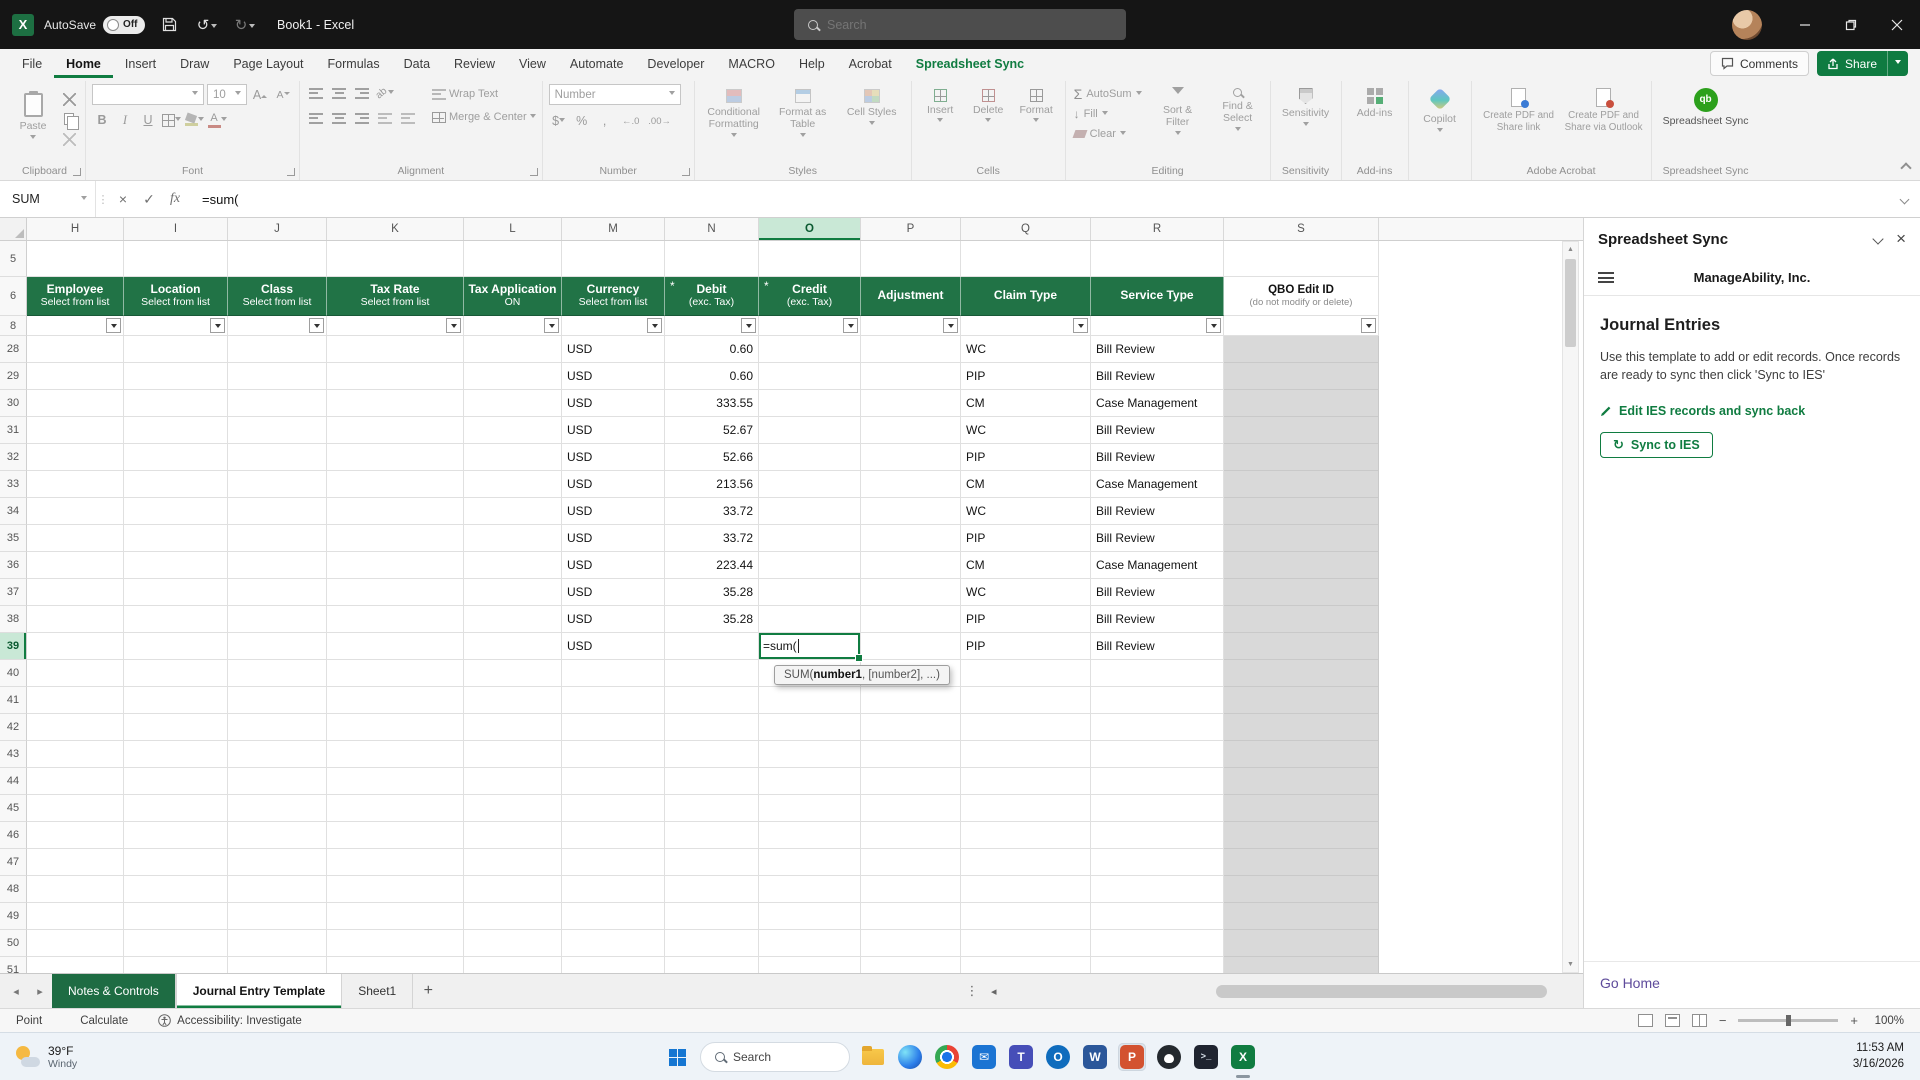 This screenshot has width=1920, height=1080. Describe the element at coordinates (45, 1057) in the screenshot. I see `weather-widget: 39°F Windy` at that location.